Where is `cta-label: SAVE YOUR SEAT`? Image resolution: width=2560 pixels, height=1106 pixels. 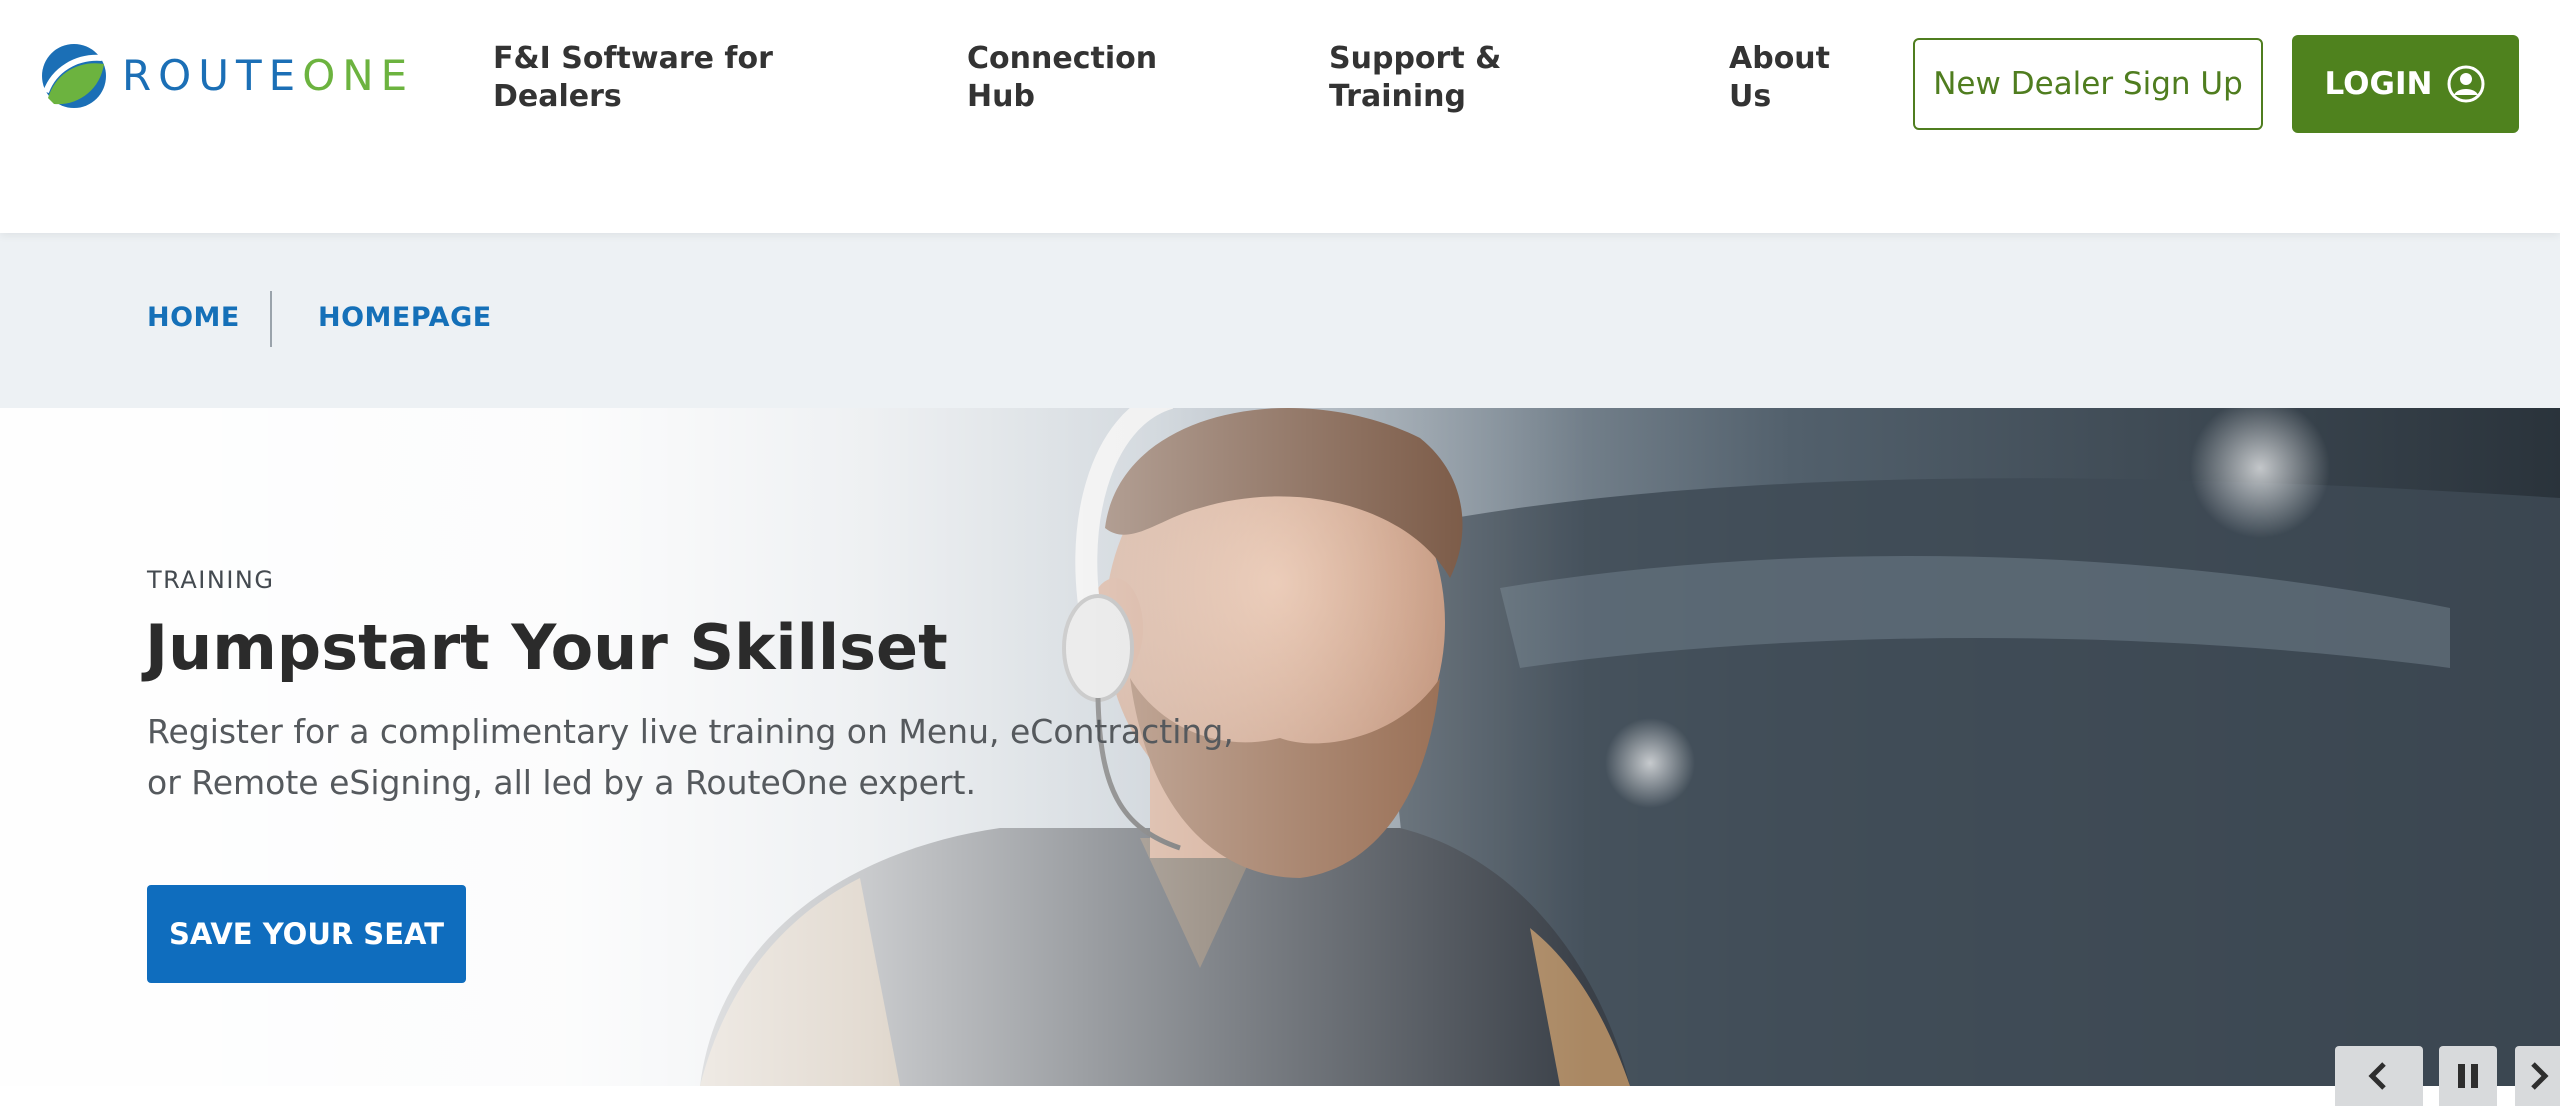
cta-label: SAVE YOUR SEAT is located at coordinates (306, 934).